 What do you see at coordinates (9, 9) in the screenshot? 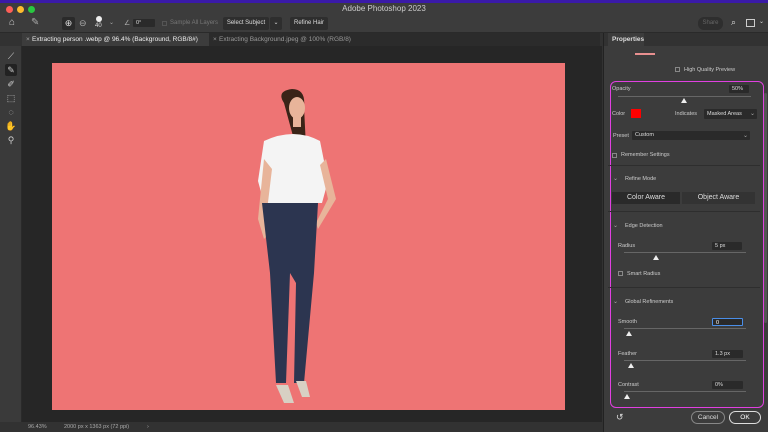
I see `close-window-button` at bounding box center [9, 9].